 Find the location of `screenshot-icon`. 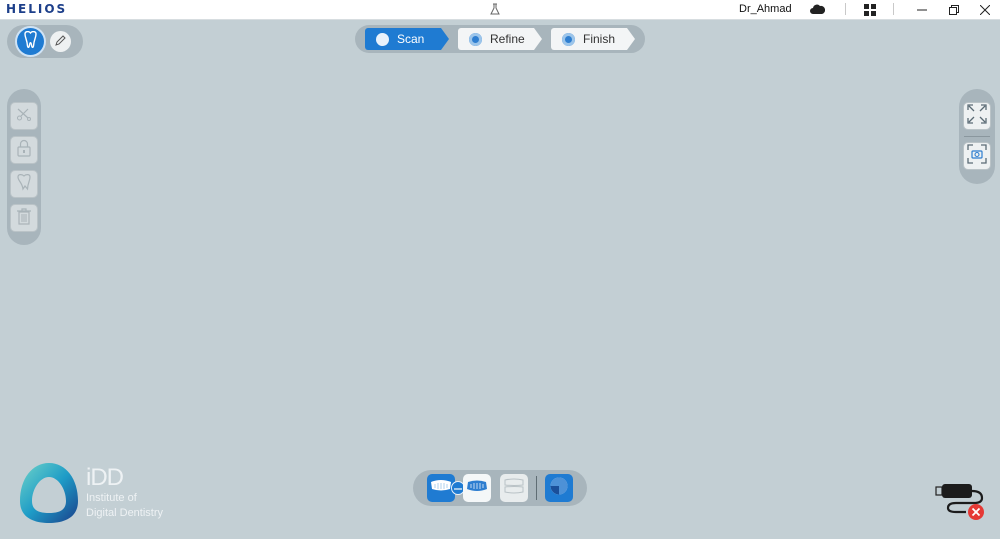

screenshot-icon is located at coordinates (977, 156).